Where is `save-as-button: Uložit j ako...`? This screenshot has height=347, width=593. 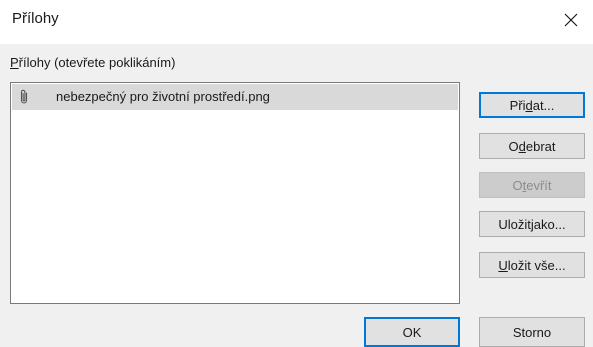
save-as-button: Uložit j ako... is located at coordinates (532, 224).